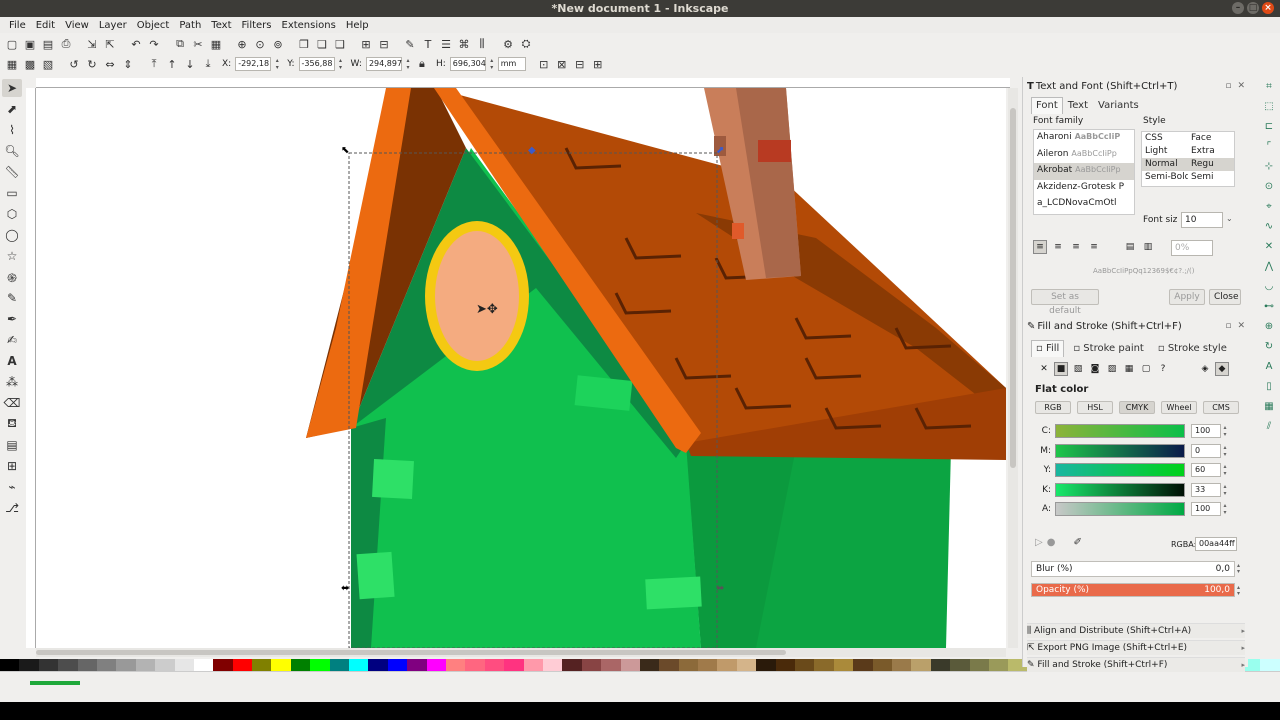 This screenshot has height=720, width=1280. I want to click on box3d-tool-icon: ⬡, so click(12, 214).